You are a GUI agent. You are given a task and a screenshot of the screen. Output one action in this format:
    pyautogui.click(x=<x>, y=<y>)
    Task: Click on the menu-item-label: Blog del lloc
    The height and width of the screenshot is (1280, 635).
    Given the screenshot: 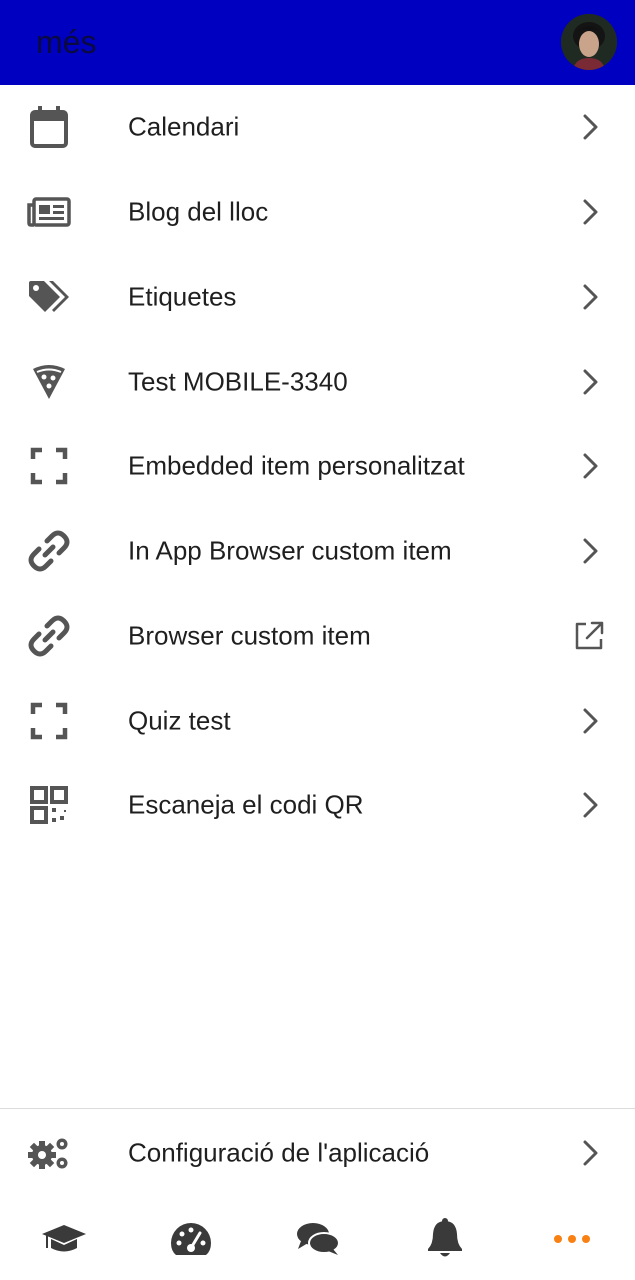 What is the action you would take?
    pyautogui.click(x=198, y=211)
    